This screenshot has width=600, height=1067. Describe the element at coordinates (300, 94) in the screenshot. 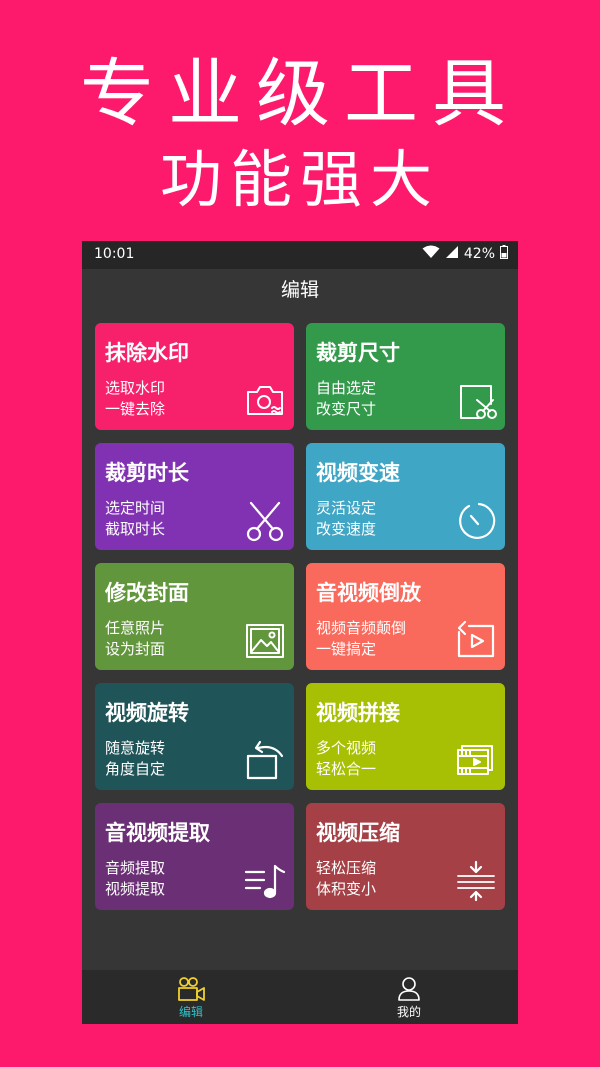

I see `promo-headline: 专业级工具` at that location.